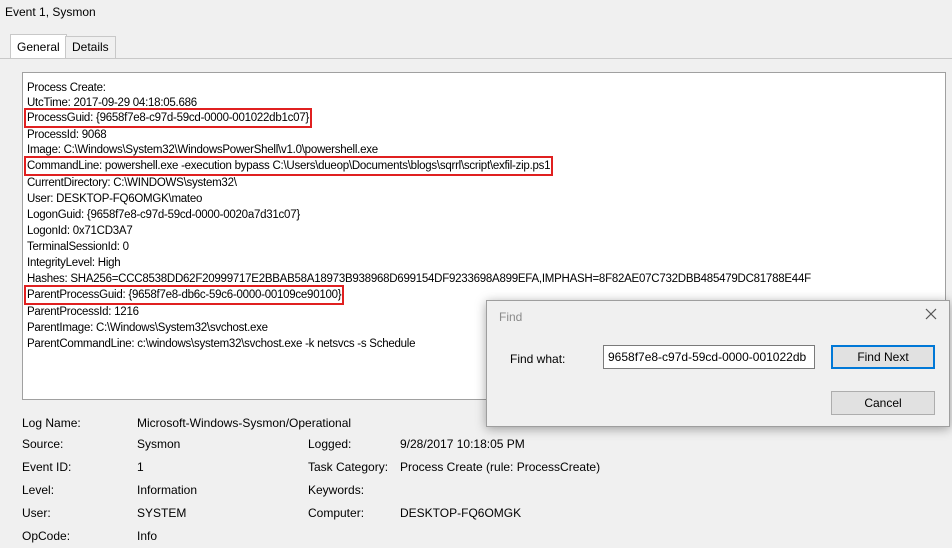 This screenshot has width=952, height=548. I want to click on event-line-logonid: LogonId: 0x71CD3A7, so click(80, 231).